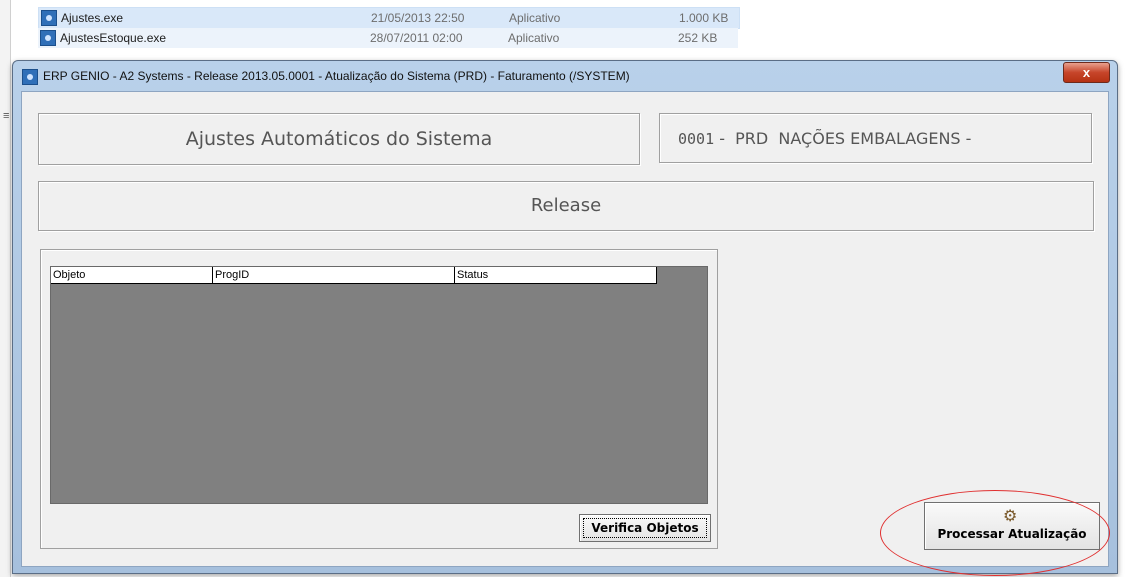  Describe the element at coordinates (416, 38) in the screenshot. I see `file-date: 28/07/2011 02:00` at that location.